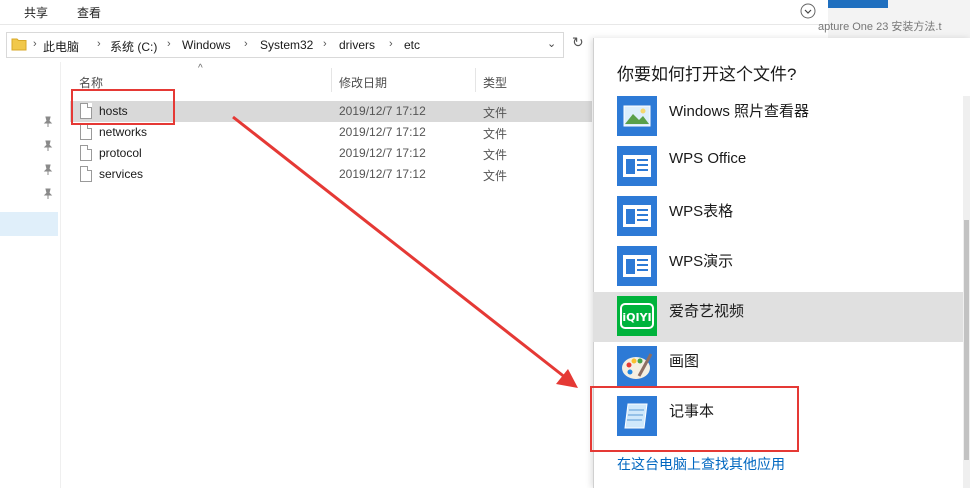 The width and height of the screenshot is (970, 488). What do you see at coordinates (133, 46) in the screenshot?
I see `breadcrumb-system-c: 系统 (C:)` at bounding box center [133, 46].